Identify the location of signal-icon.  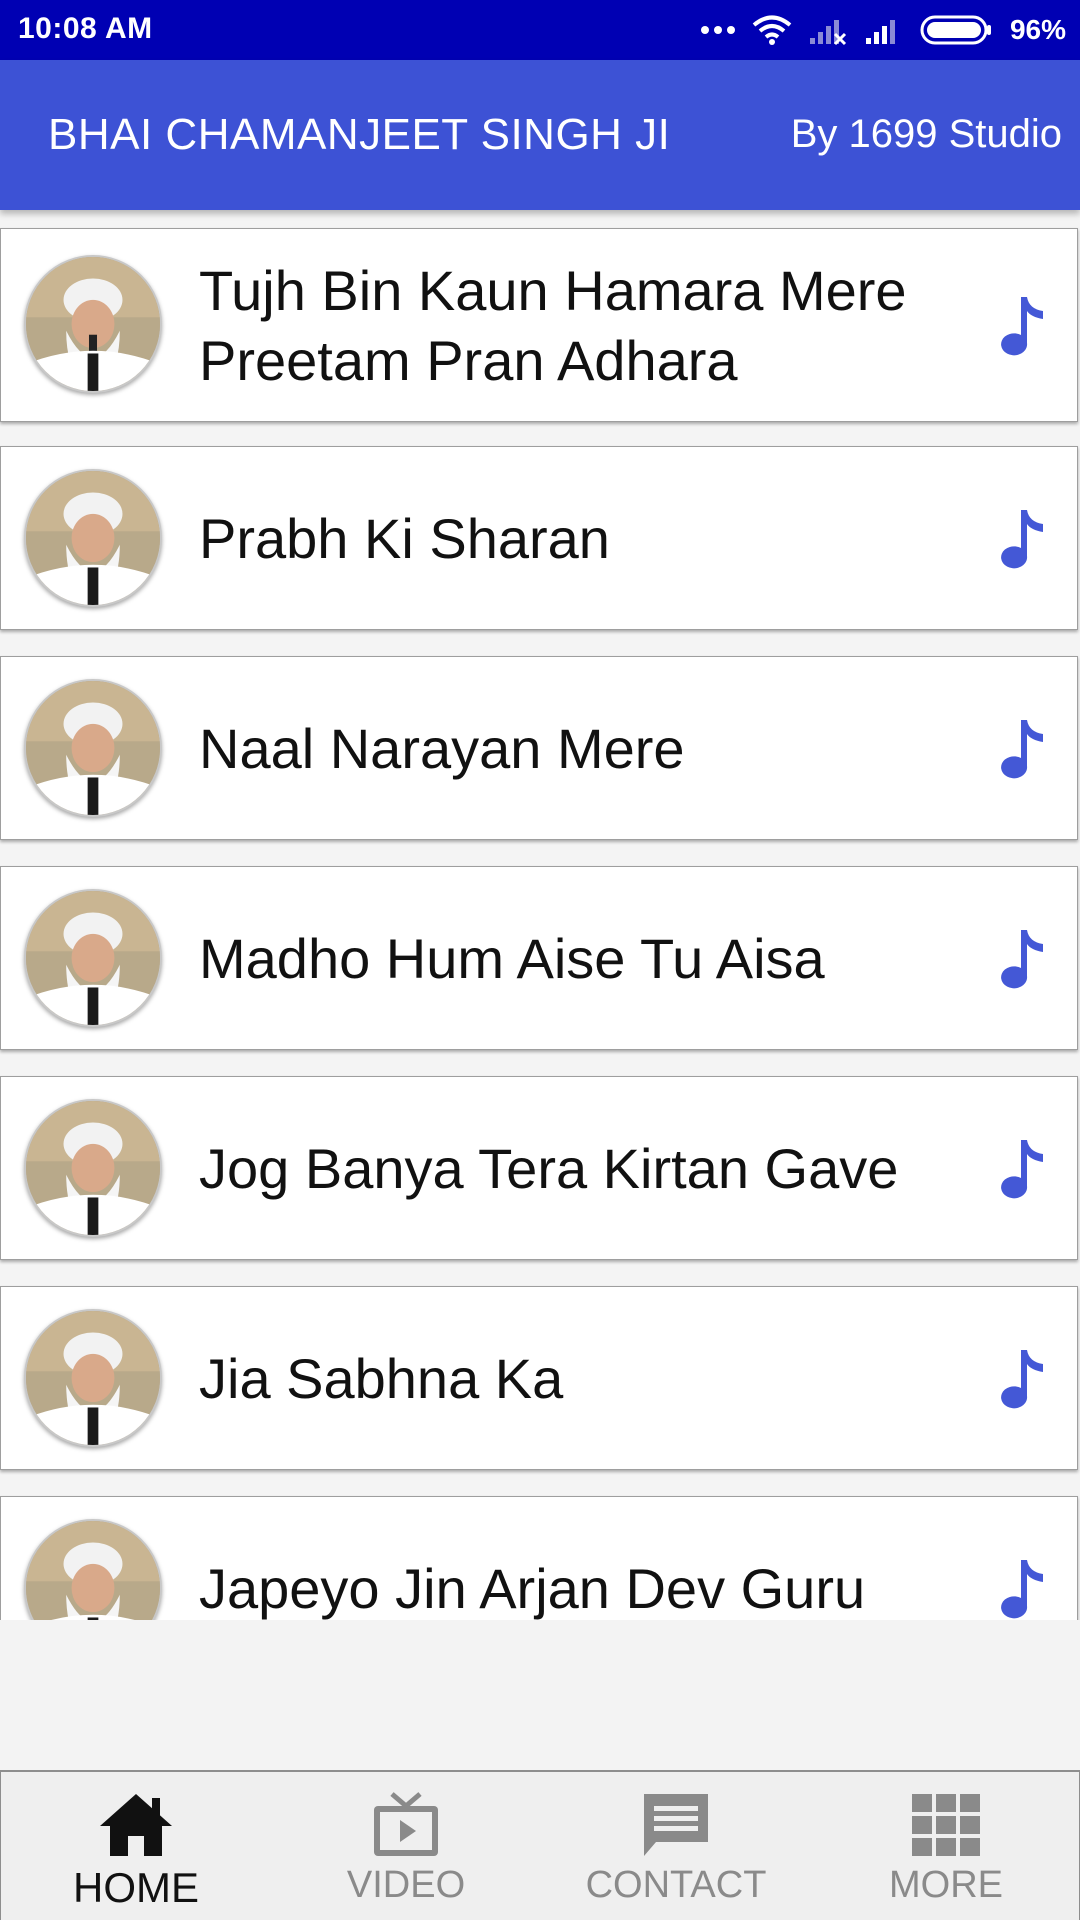
(880, 32).